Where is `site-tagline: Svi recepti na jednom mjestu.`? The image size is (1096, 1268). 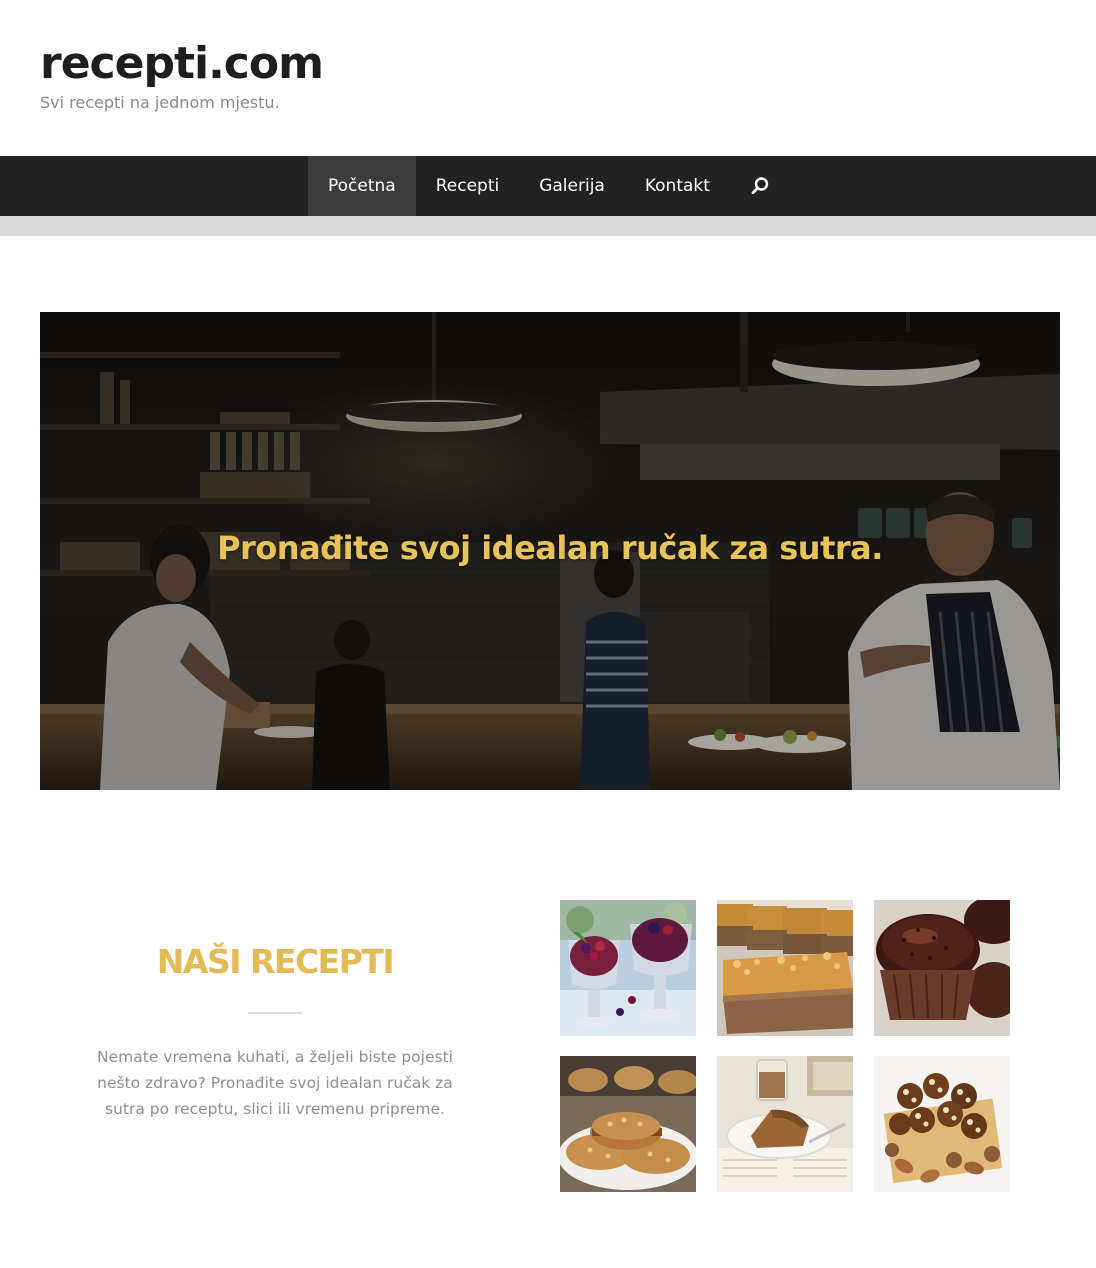
site-tagline: Svi recepti na jednom mjestu. is located at coordinates (160, 102).